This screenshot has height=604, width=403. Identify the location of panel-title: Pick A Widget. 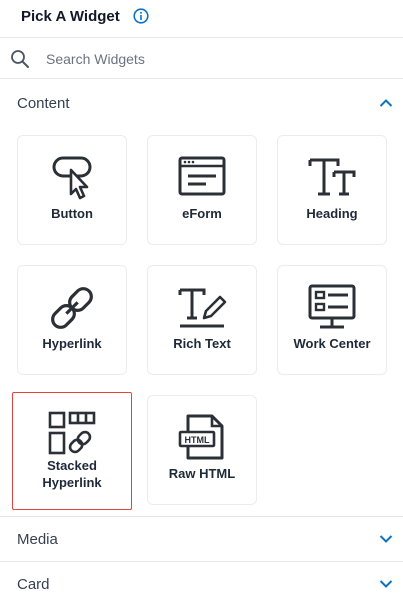
(70, 16).